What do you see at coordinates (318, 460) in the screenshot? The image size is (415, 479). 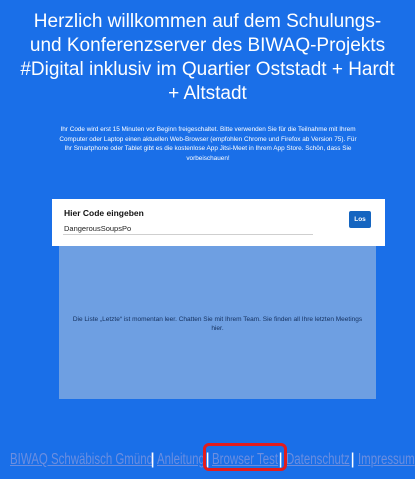 I see `footer-link-datenschutz: Datenschutz` at bounding box center [318, 460].